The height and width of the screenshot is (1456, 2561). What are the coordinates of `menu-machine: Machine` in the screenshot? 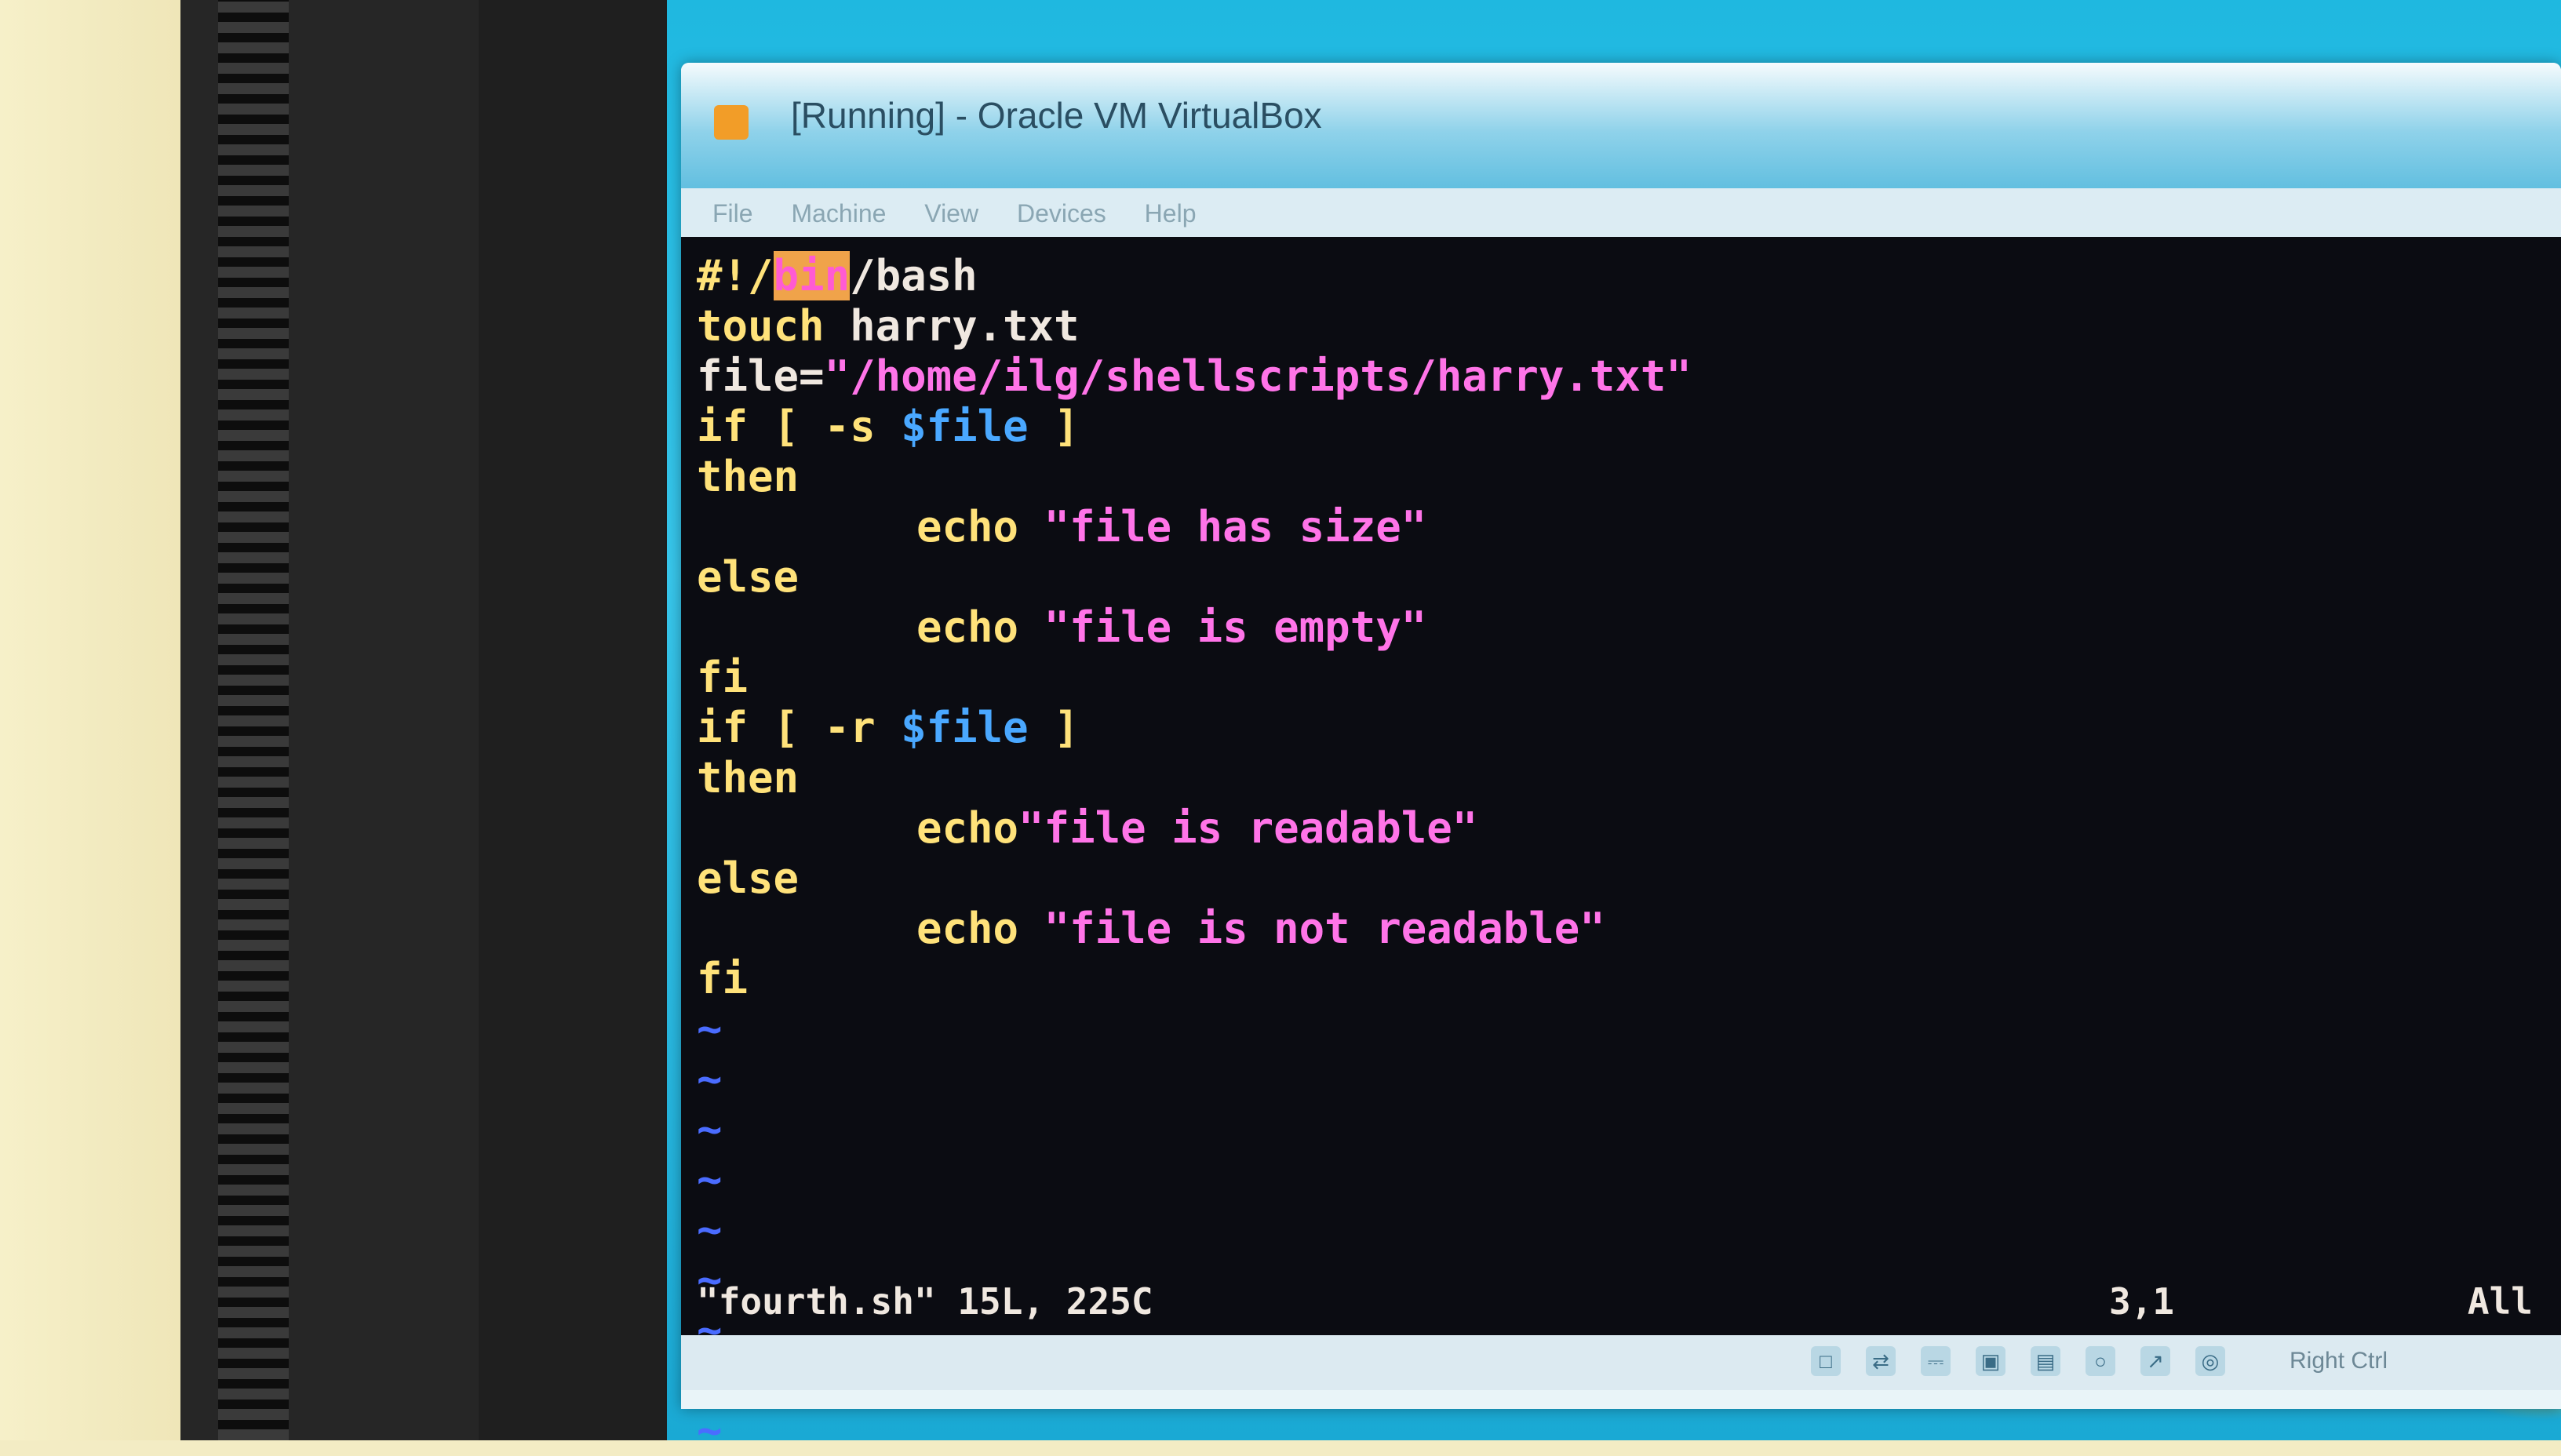 It's located at (838, 213).